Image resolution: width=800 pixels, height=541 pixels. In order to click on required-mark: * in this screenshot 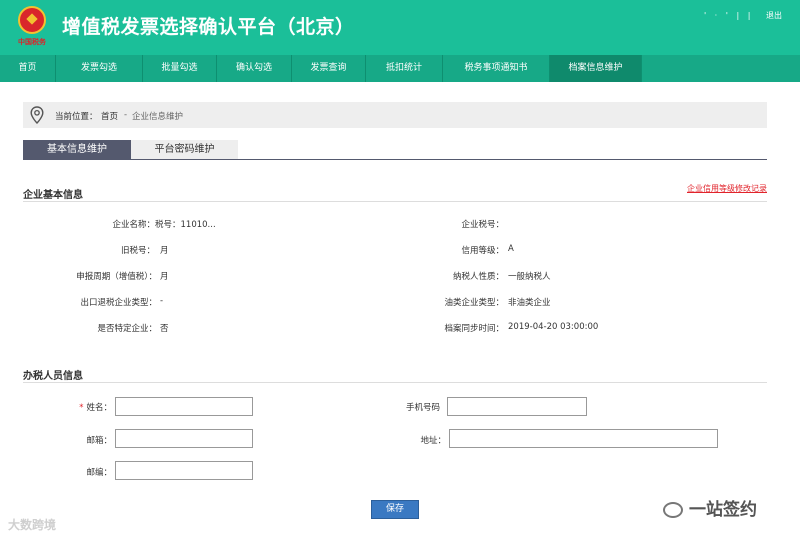, I will do `click(81, 408)`.